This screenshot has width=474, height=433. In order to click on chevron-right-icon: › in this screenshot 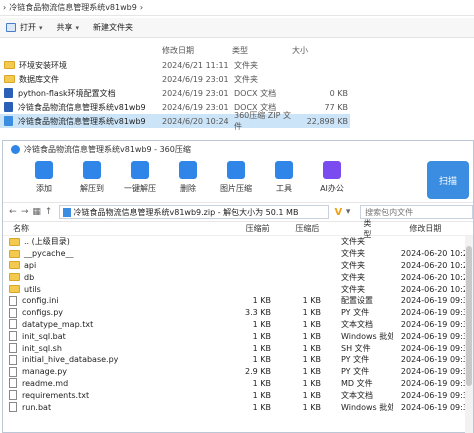, I will do `click(141, 7)`.